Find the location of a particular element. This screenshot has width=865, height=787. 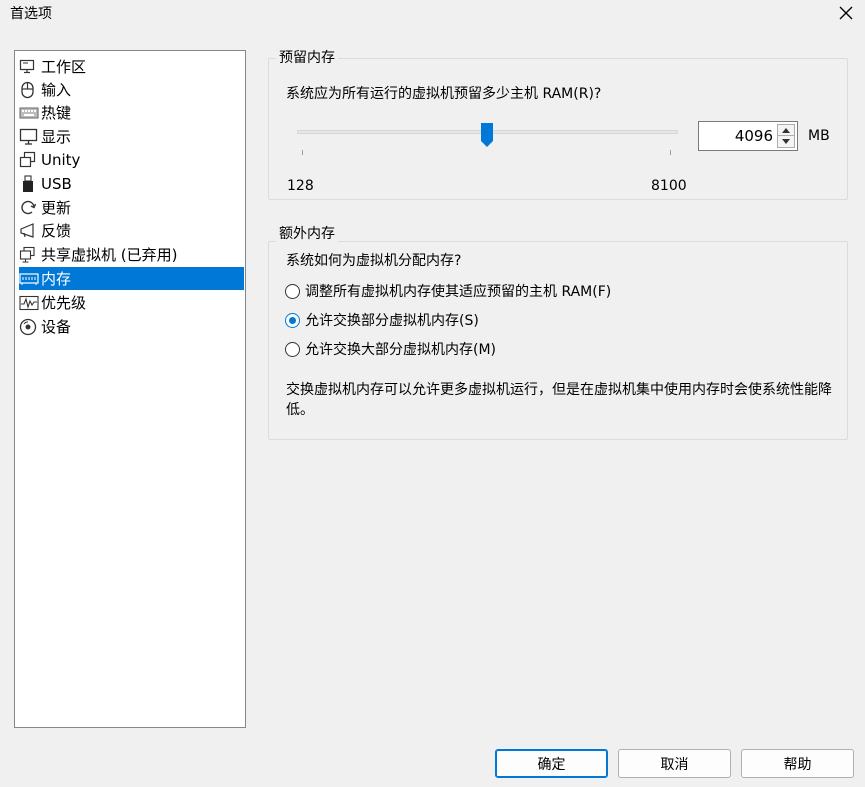

radio-button-checked is located at coordinates (292, 320).